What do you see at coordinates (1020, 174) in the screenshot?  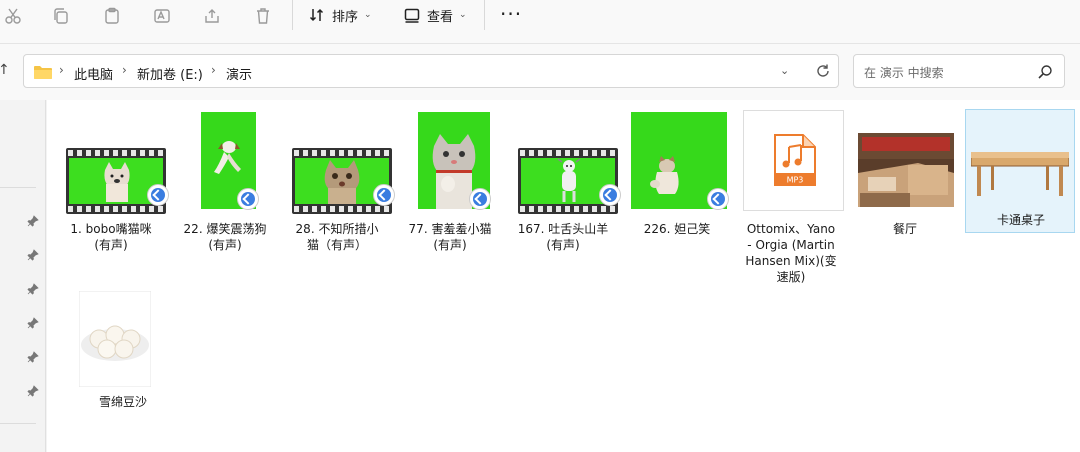 I see `table-thumbnail` at bounding box center [1020, 174].